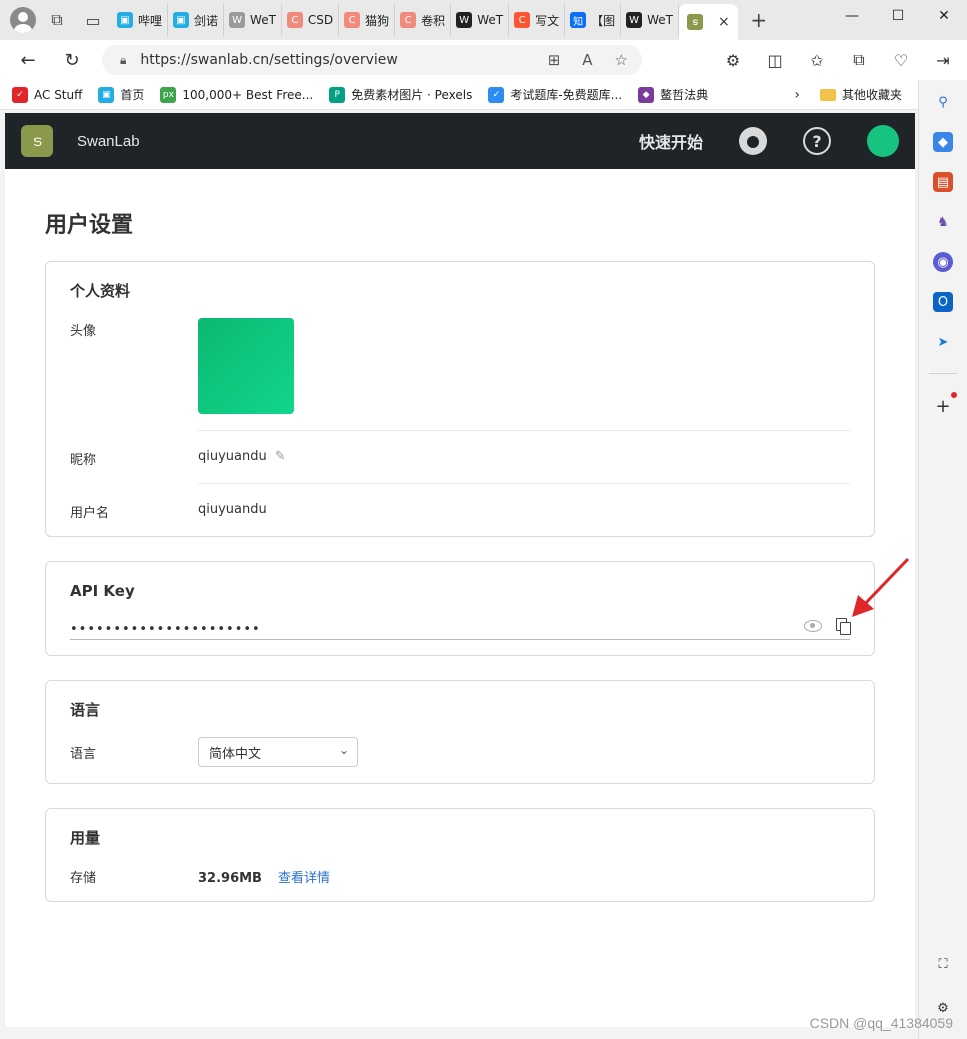 The width and height of the screenshot is (967, 1039). Describe the element at coordinates (753, 141) in the screenshot. I see `github-icon` at that location.